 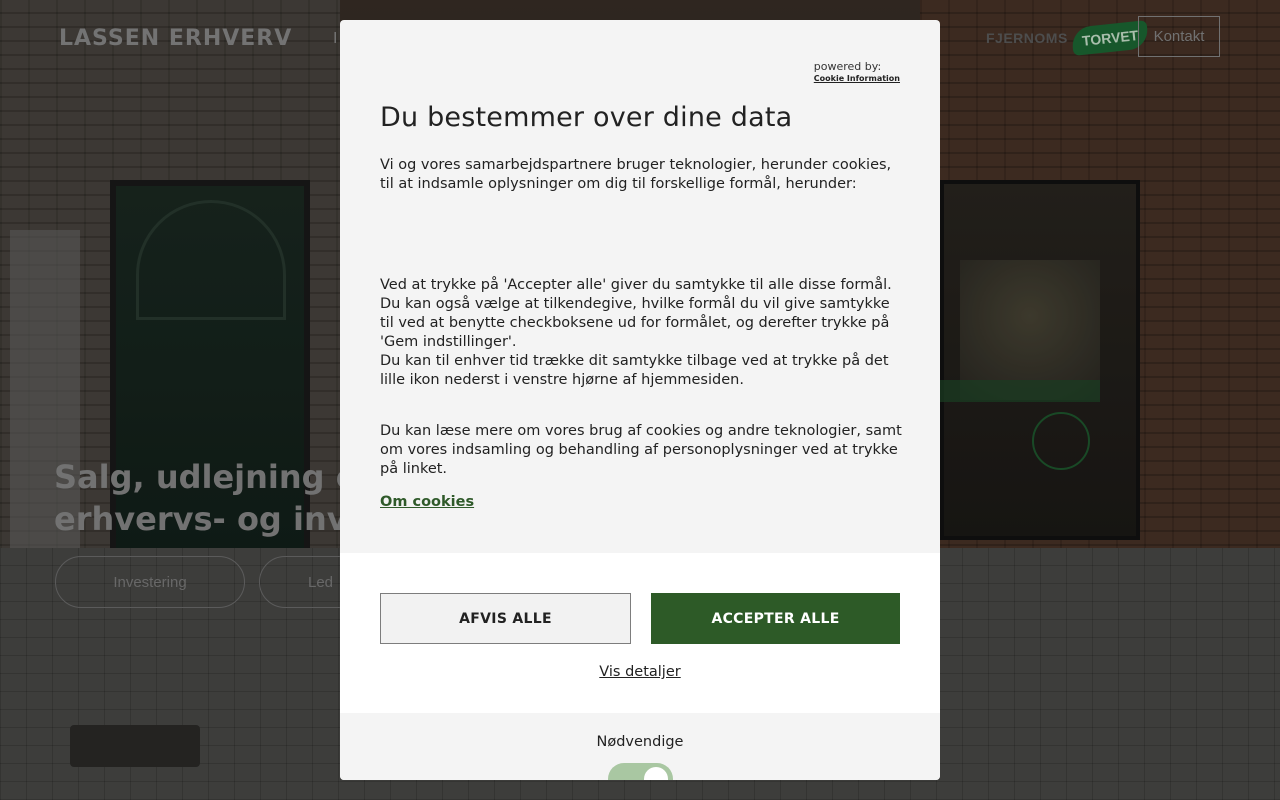 I want to click on necessary-toggle, so click(x=640, y=771).